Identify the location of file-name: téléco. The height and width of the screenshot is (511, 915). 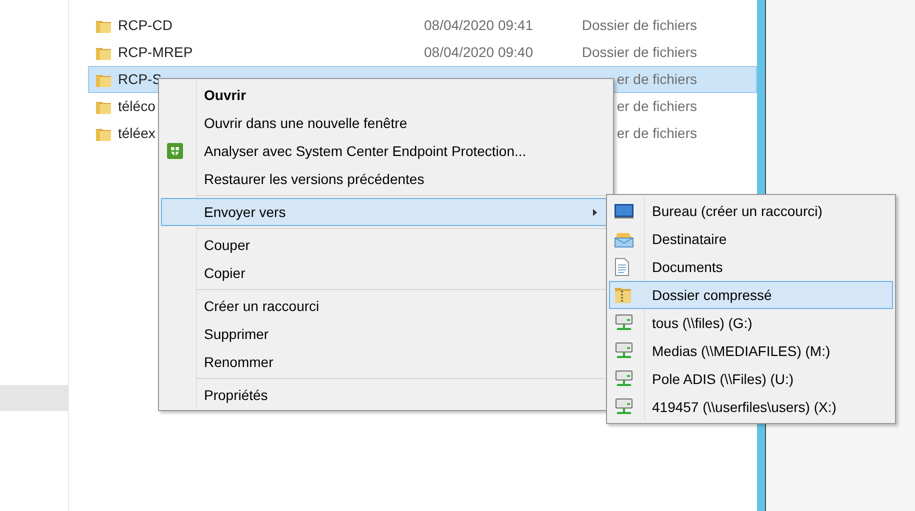
(137, 106).